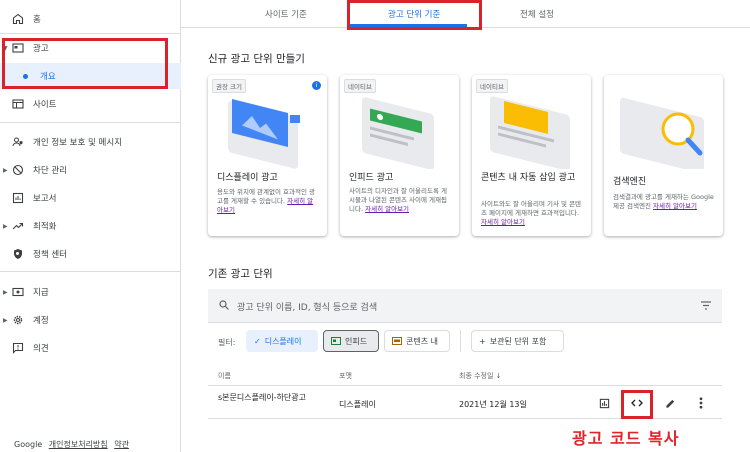 The image size is (750, 452). What do you see at coordinates (282, 341) in the screenshot?
I see `filter-chip-display: ✓ 디스플레이` at bounding box center [282, 341].